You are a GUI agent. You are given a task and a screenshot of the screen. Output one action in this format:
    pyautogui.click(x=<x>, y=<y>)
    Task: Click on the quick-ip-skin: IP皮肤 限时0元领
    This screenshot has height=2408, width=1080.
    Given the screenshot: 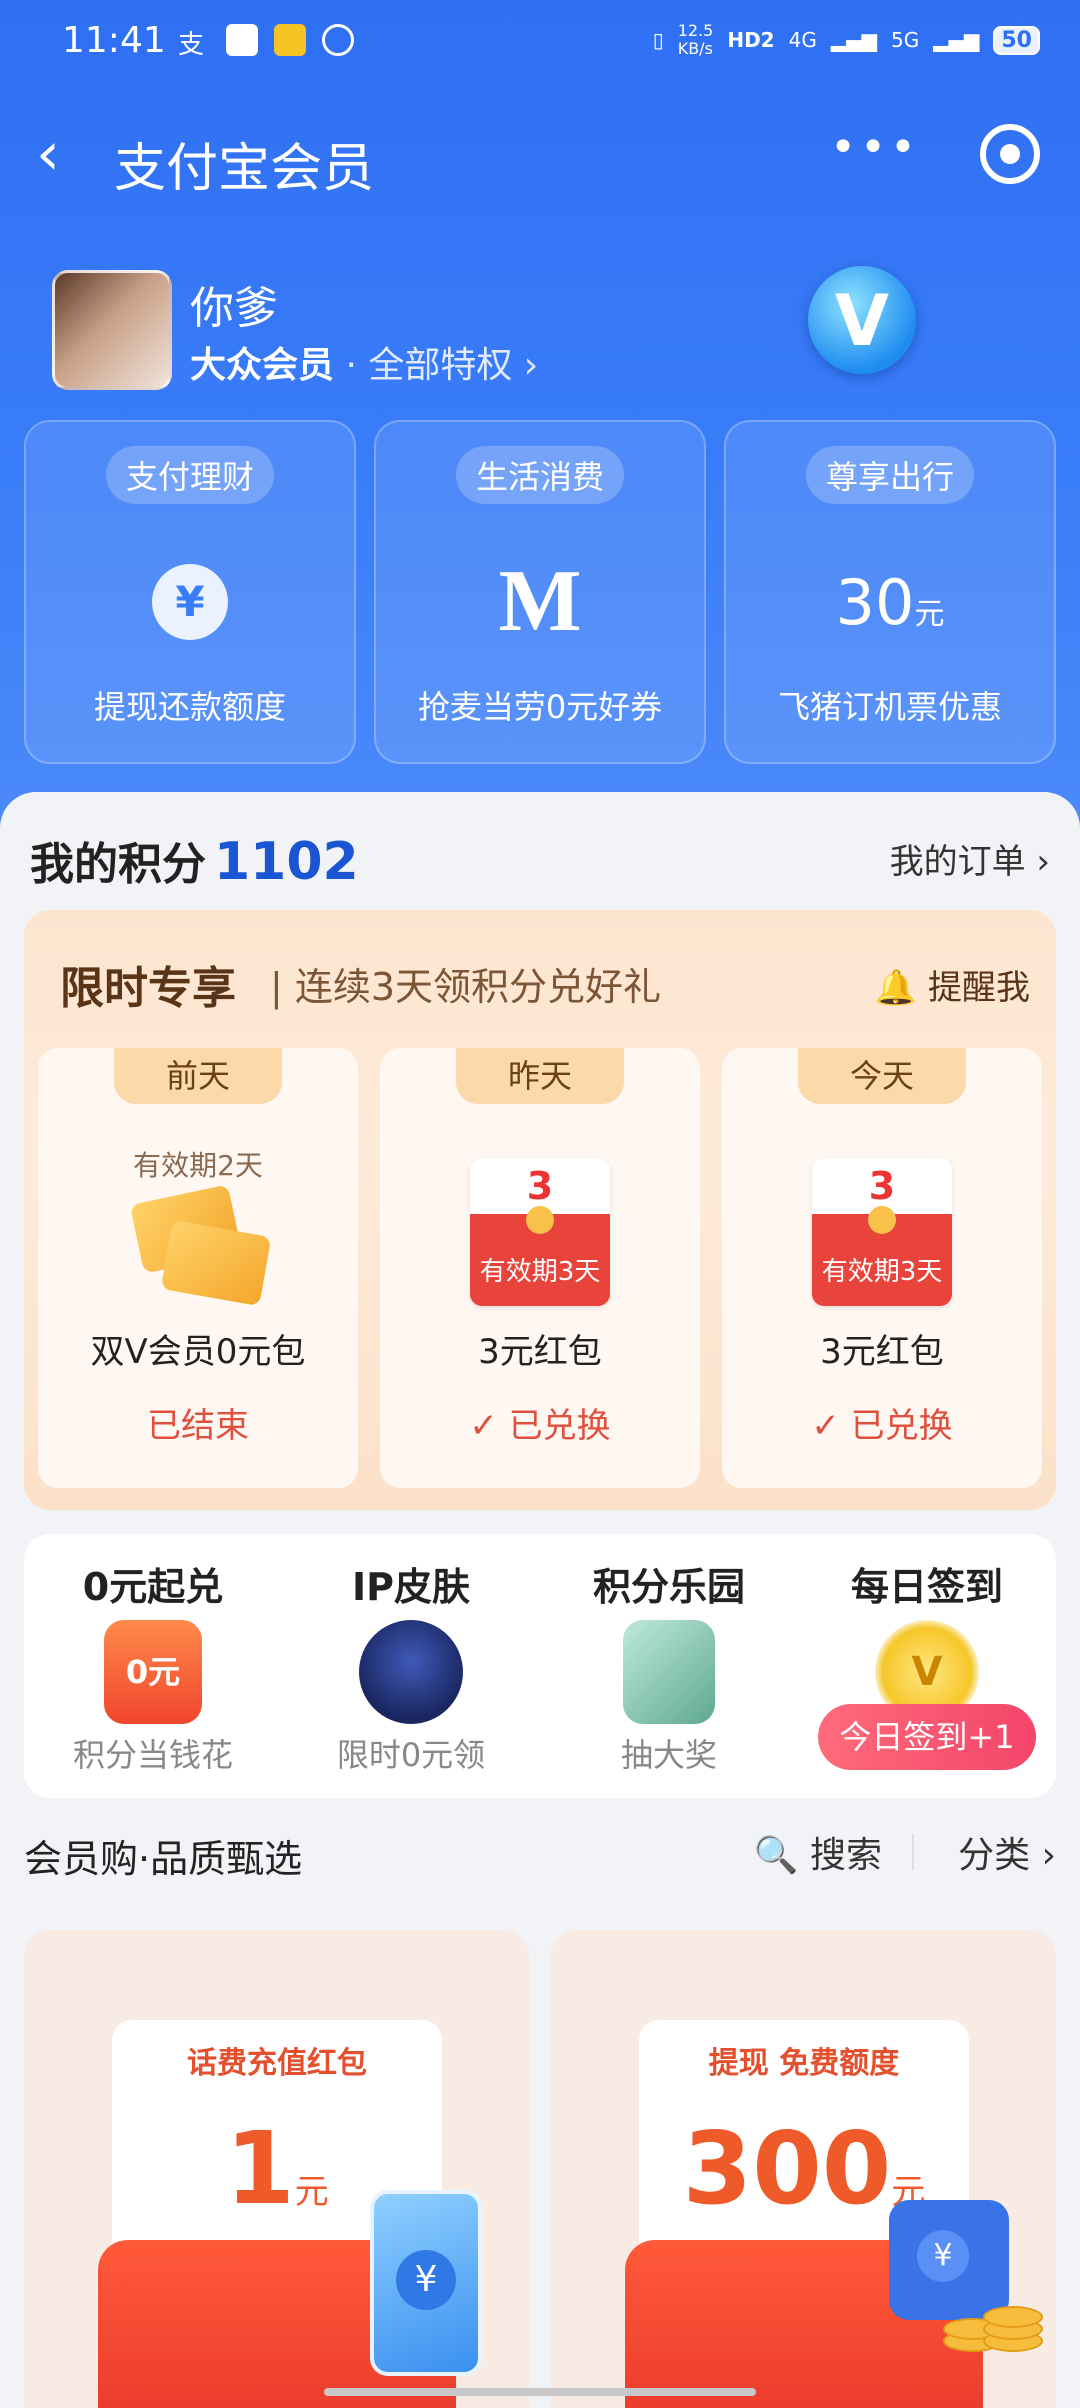 What is the action you would take?
    pyautogui.click(x=411, y=1666)
    